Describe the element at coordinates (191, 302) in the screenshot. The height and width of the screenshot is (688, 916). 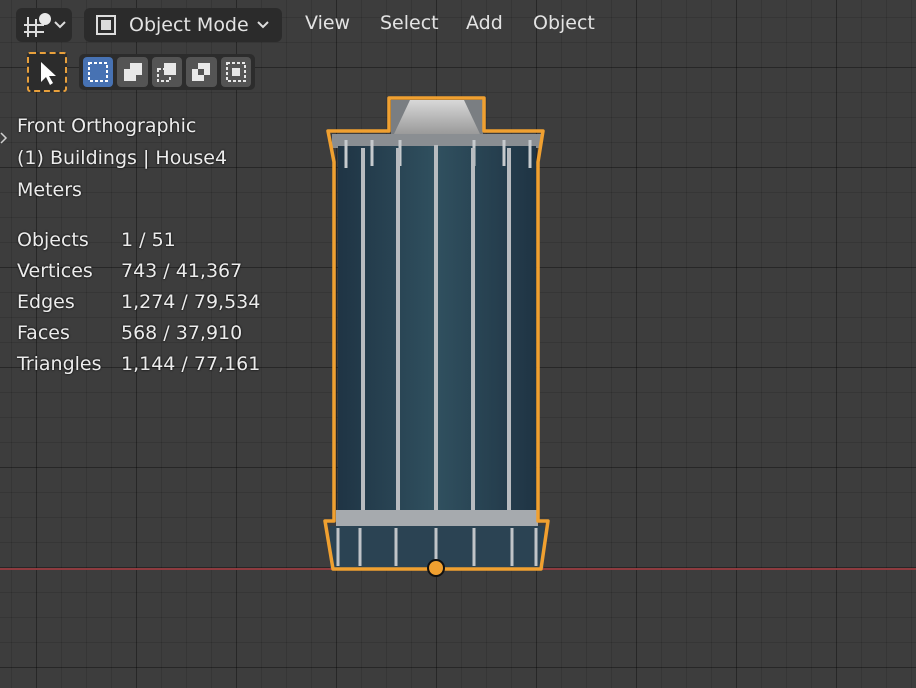
I see `stat-value: 1,274 / 79,534` at that location.